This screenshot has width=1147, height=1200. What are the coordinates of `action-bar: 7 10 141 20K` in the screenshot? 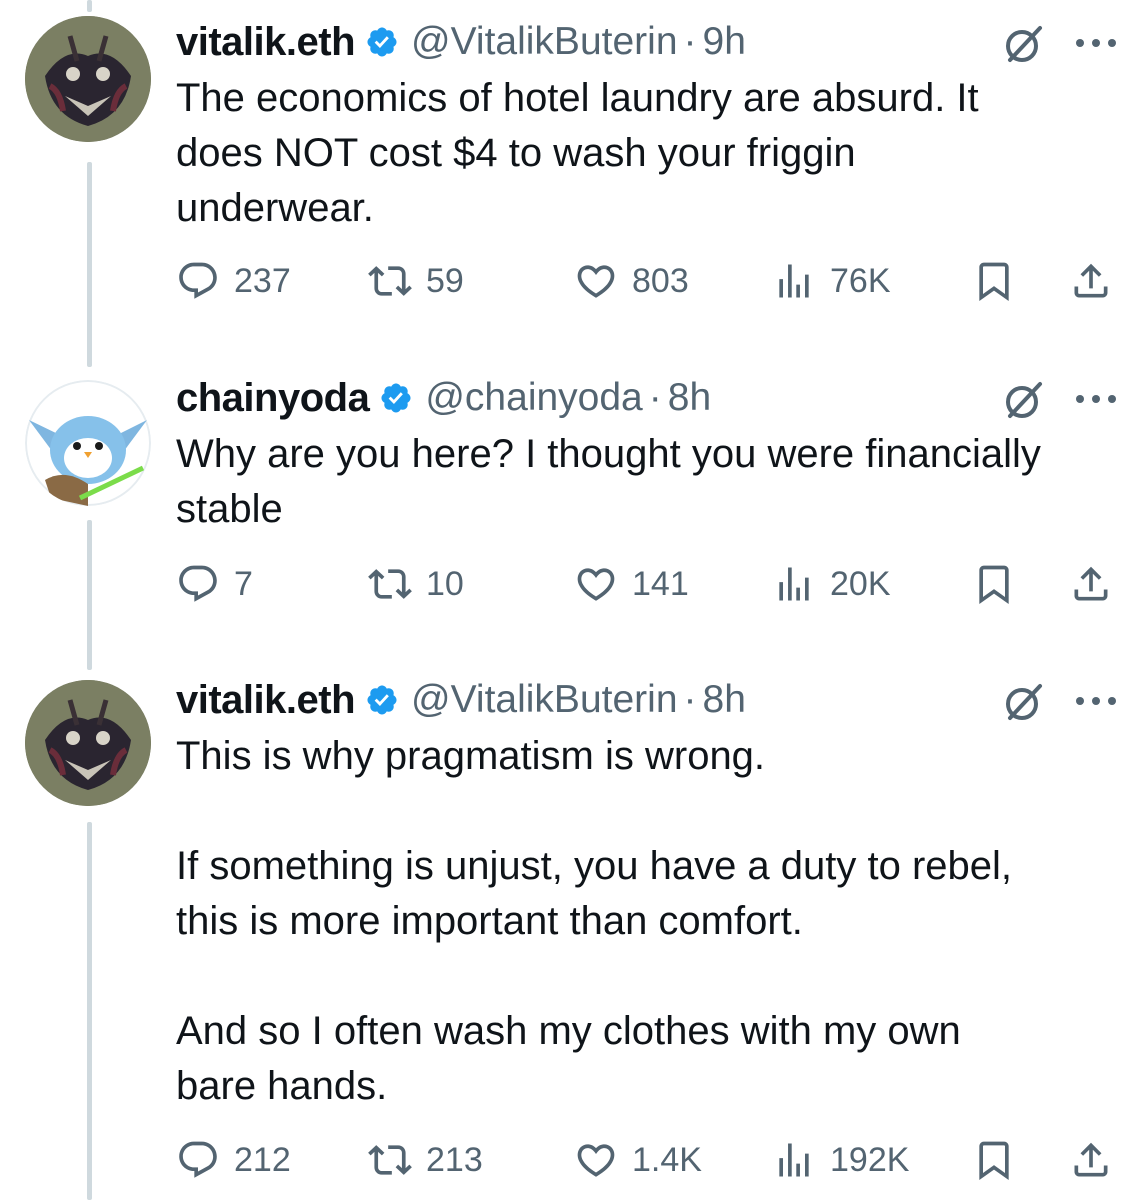 It's located at (646, 584).